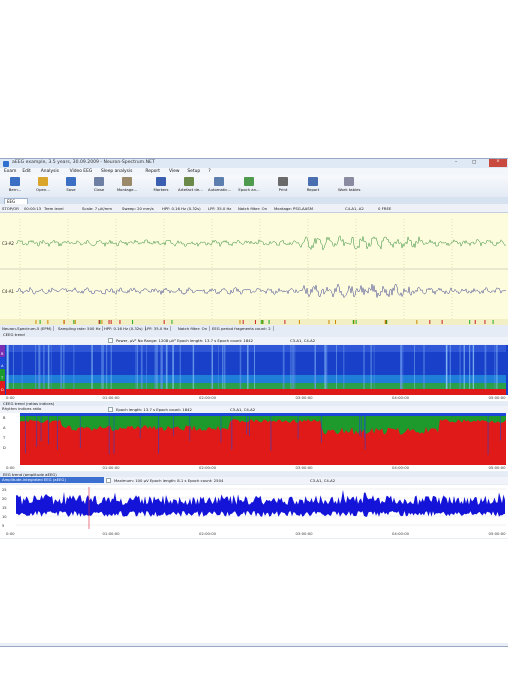  What do you see at coordinates (193, 171) in the screenshot?
I see `menu-item-setup: Setup` at bounding box center [193, 171].